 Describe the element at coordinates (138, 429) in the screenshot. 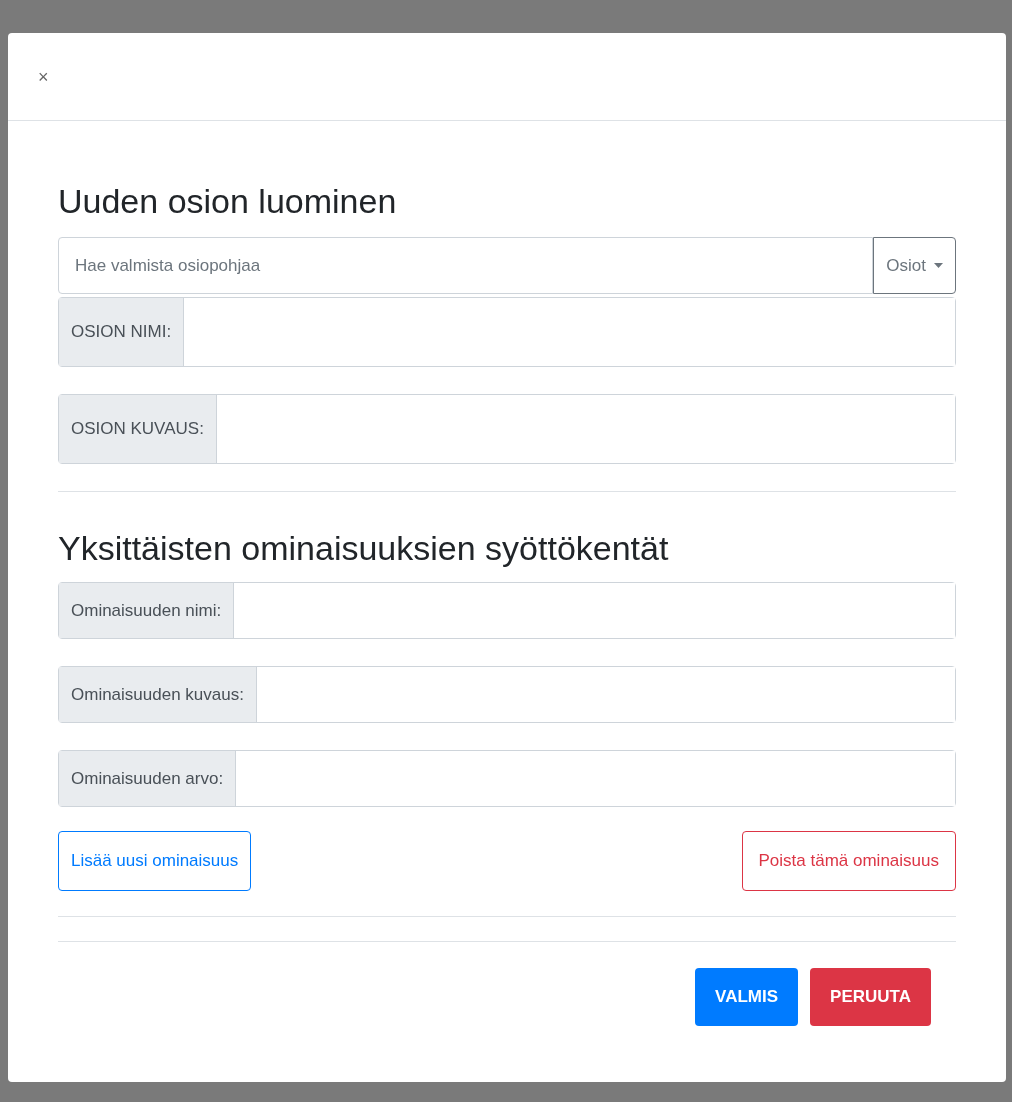

I see `field-label: OSION KUVAUS:` at that location.